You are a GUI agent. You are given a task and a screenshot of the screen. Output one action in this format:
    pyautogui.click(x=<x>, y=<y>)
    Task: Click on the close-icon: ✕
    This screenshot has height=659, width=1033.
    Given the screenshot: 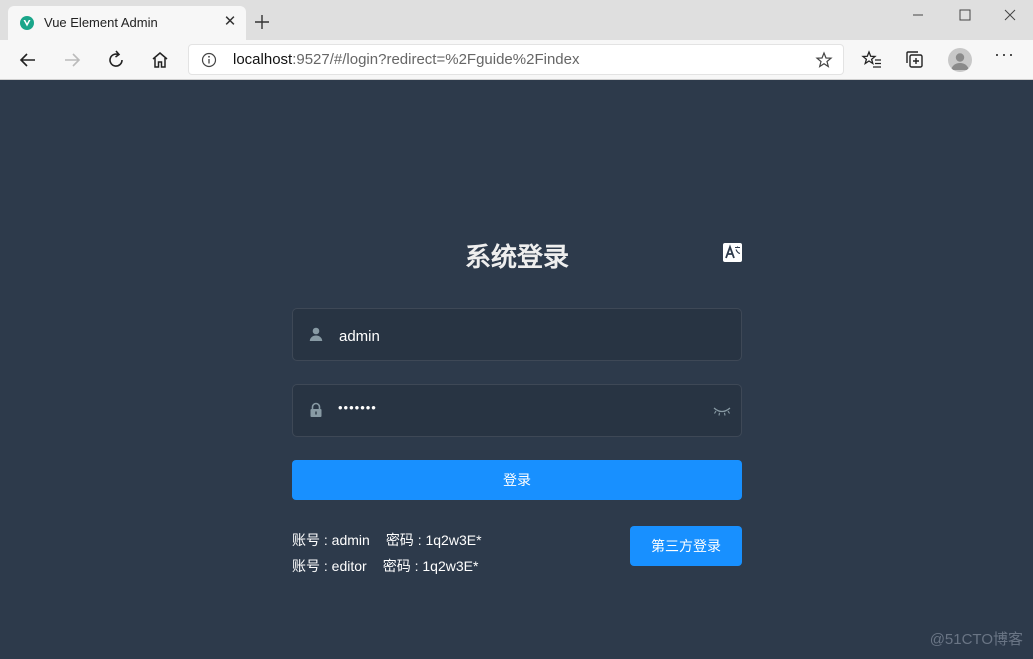 What is the action you would take?
    pyautogui.click(x=230, y=22)
    